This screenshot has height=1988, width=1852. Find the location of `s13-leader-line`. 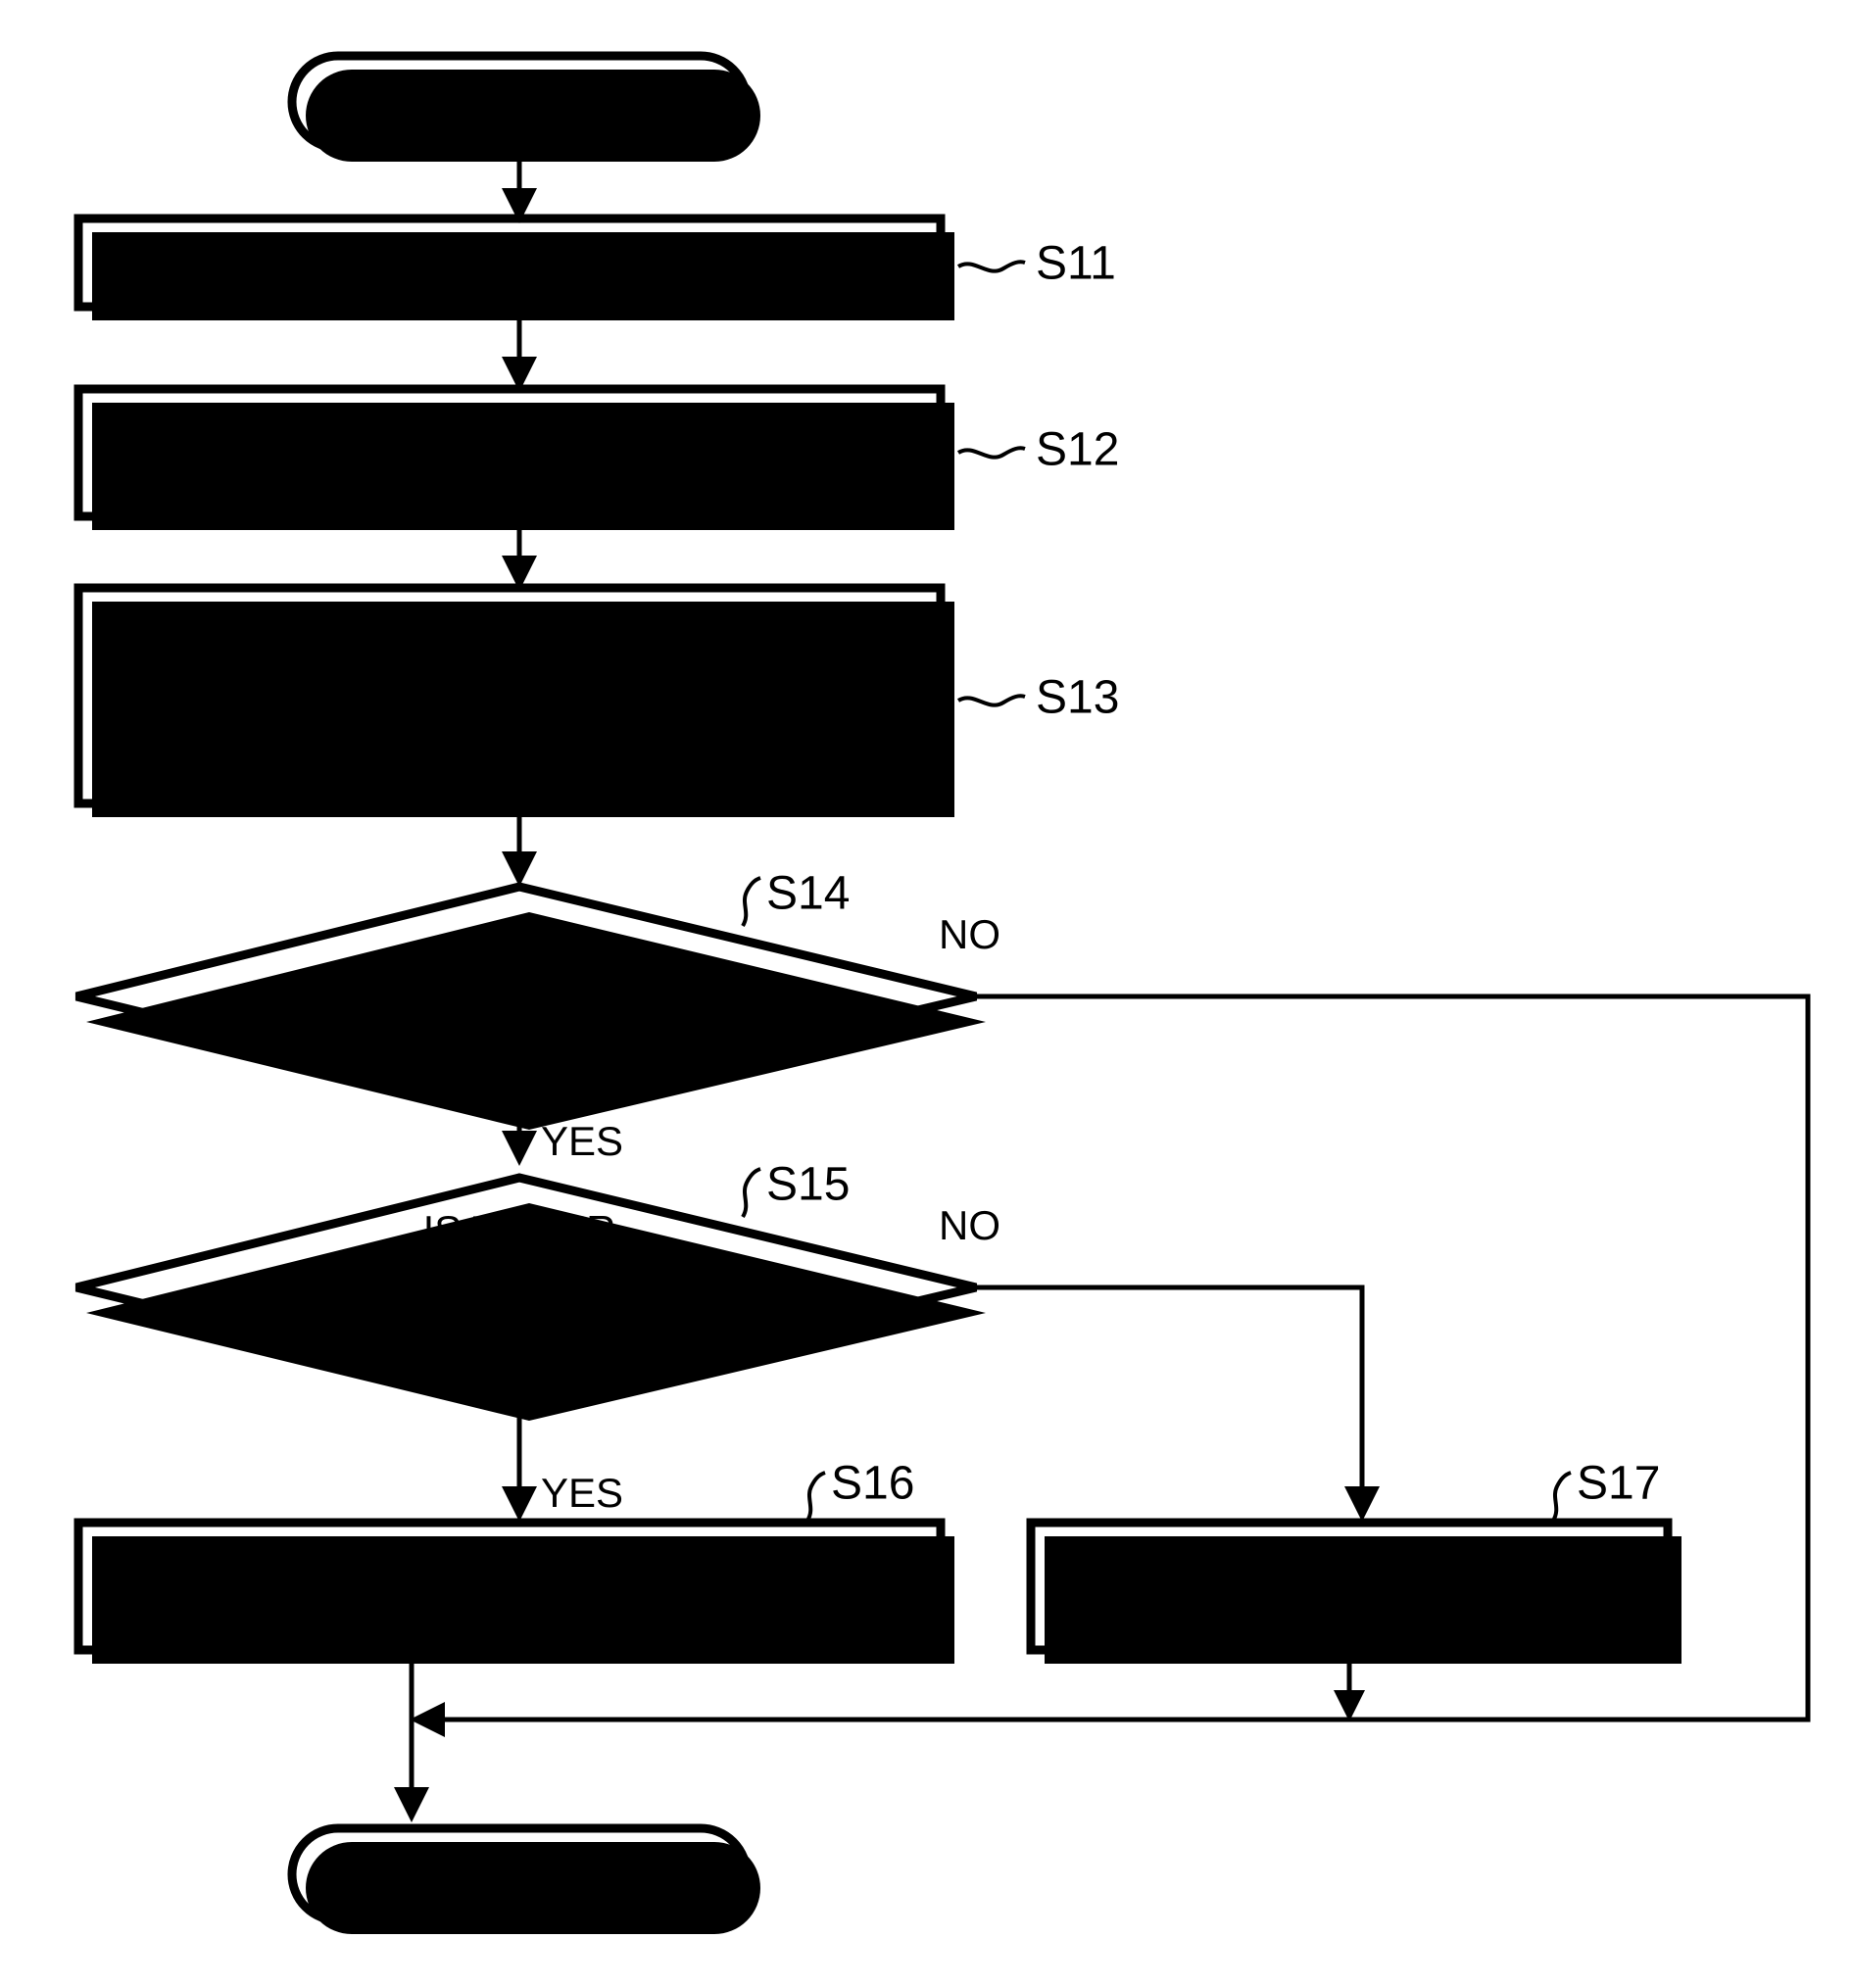

s13-leader-line is located at coordinates (991, 700).